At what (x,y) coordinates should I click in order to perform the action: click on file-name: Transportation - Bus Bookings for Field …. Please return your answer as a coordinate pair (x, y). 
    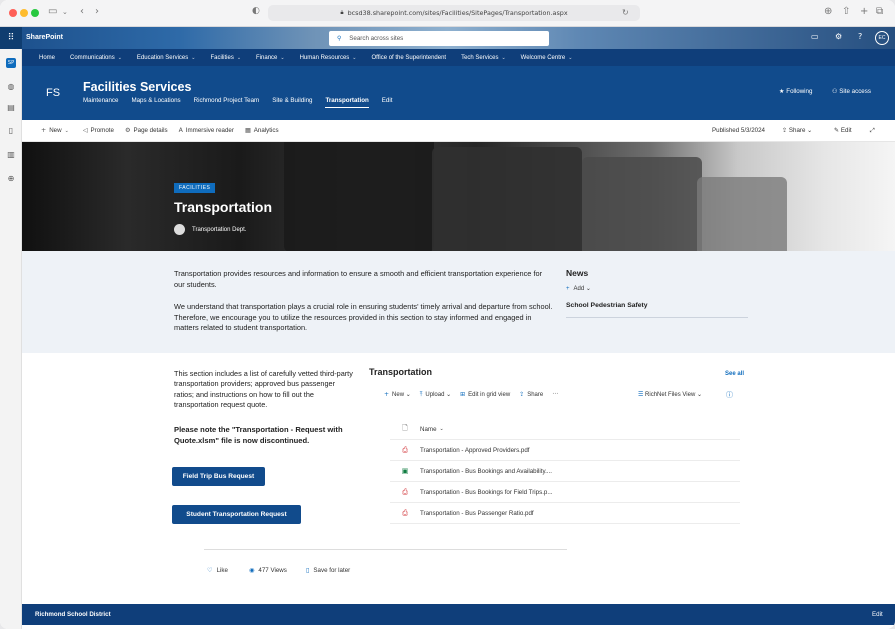
    Looking at the image, I should click on (486, 492).